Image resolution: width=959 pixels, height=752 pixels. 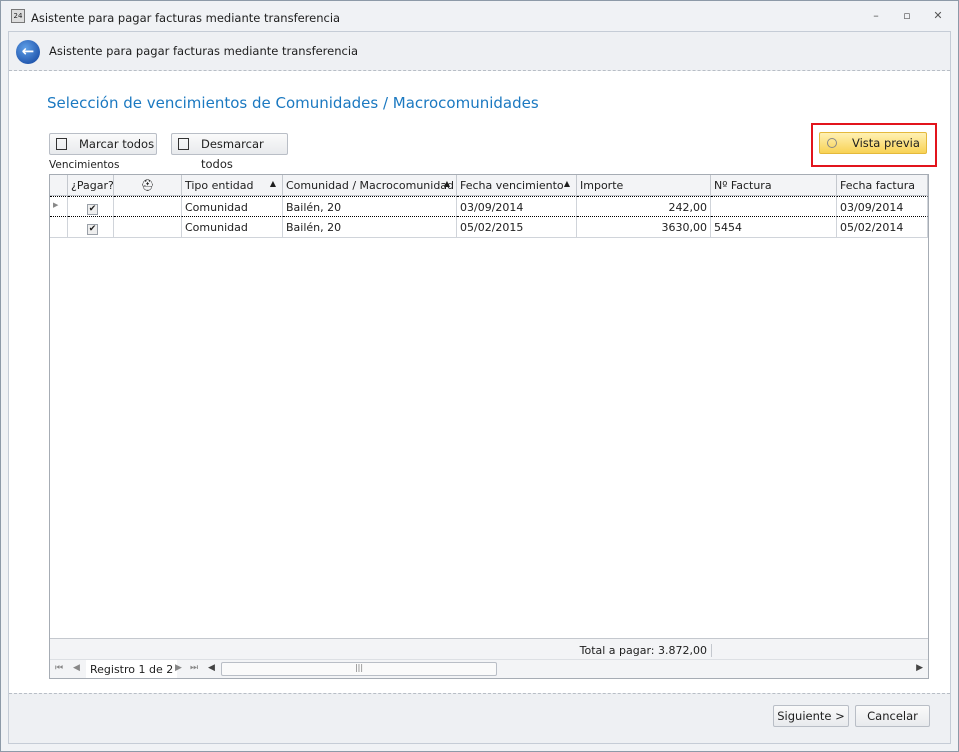 What do you see at coordinates (774, 185) in the screenshot?
I see `col-n-factura: Nº Factura` at bounding box center [774, 185].